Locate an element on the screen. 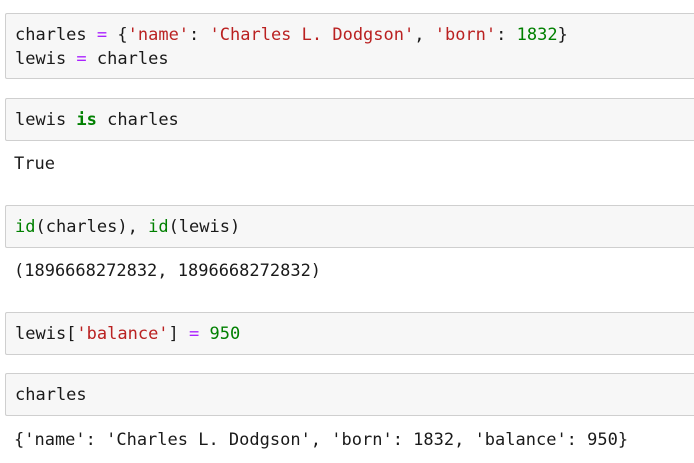  code-line: id(charles), id(lewis) is located at coordinates (127, 227).